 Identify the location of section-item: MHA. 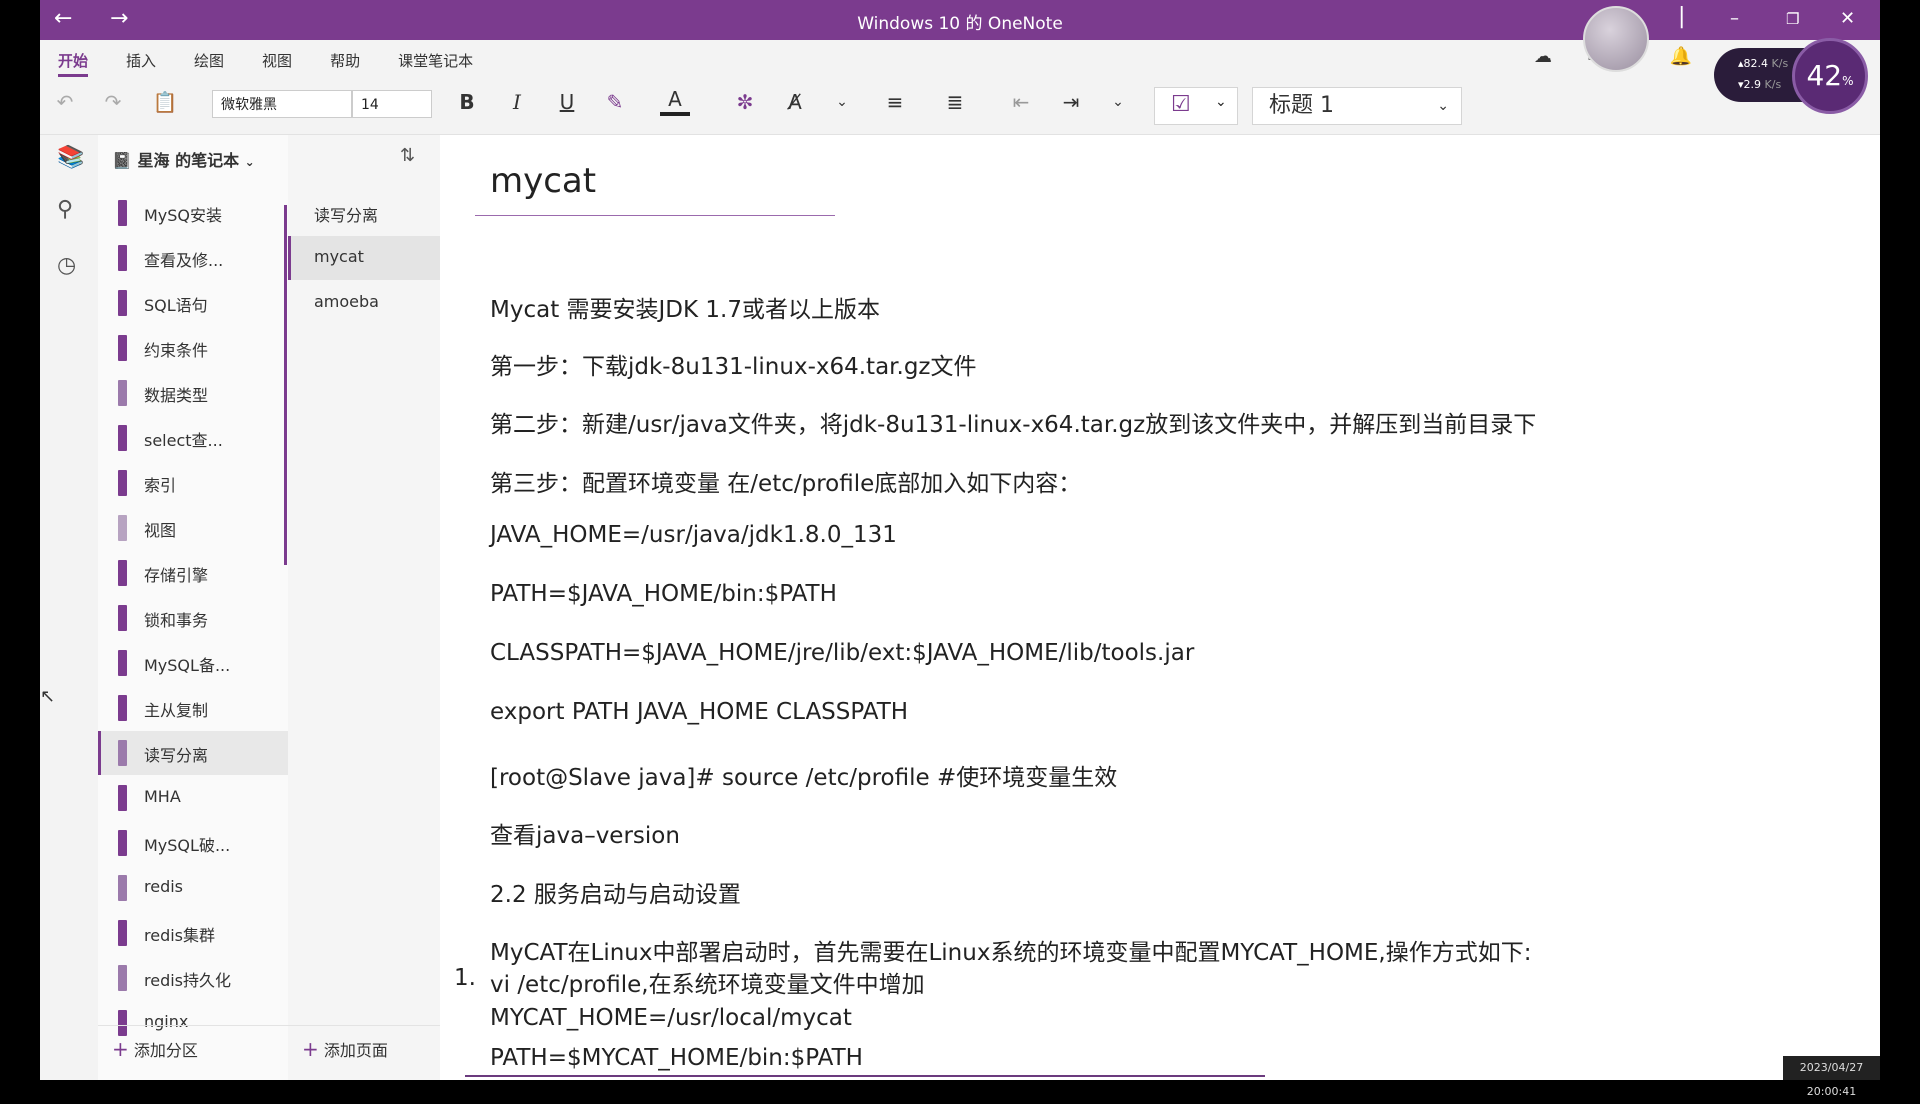
(193, 798).